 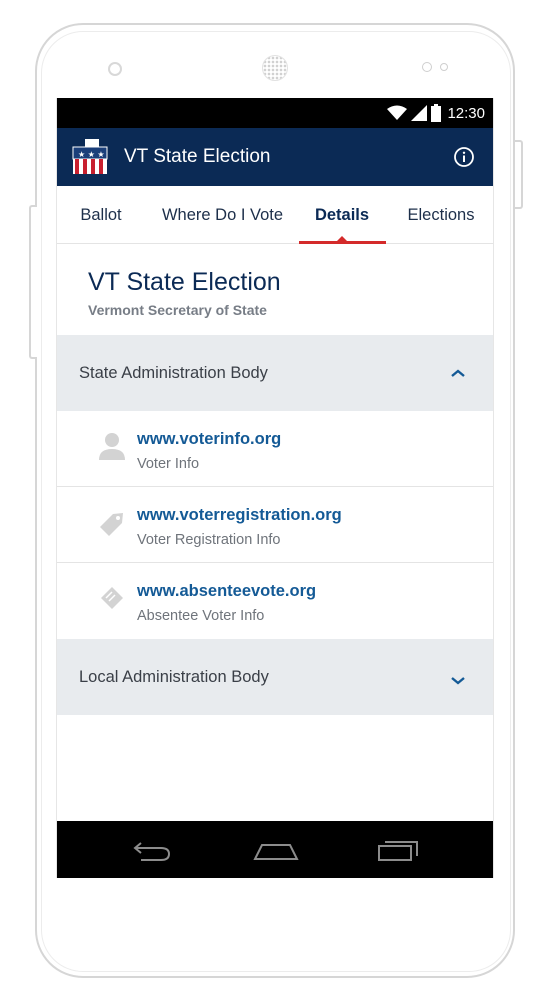 I want to click on power-button, so click(x=519, y=174).